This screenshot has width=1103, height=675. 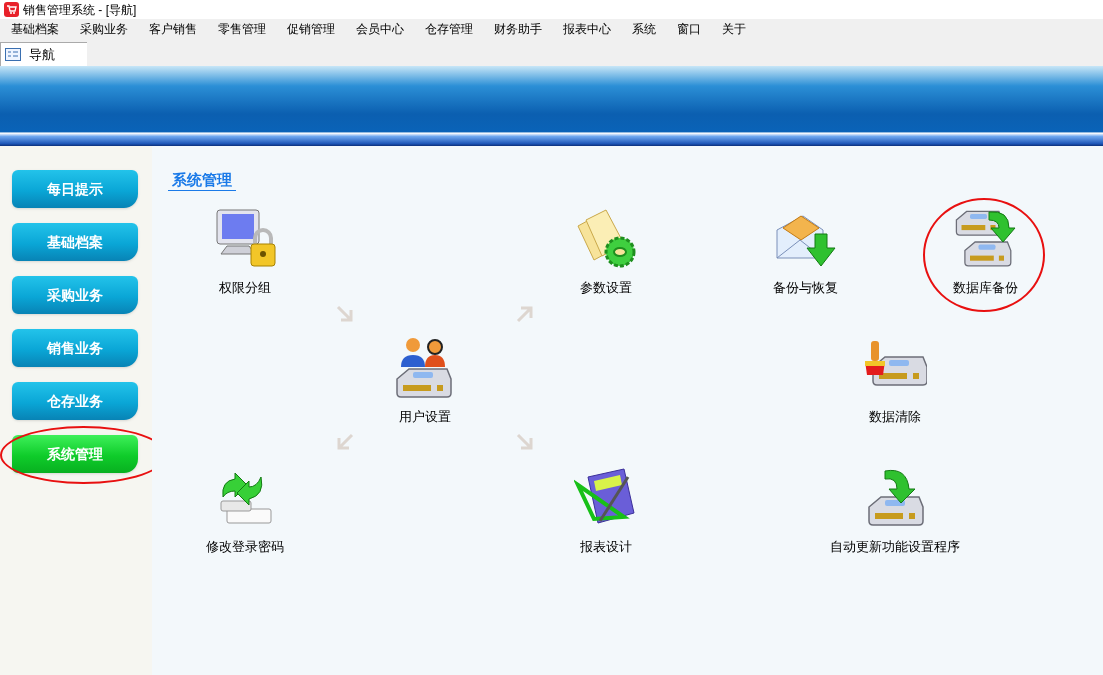 What do you see at coordinates (895, 417) in the screenshot?
I see `function-link: 数据清除` at bounding box center [895, 417].